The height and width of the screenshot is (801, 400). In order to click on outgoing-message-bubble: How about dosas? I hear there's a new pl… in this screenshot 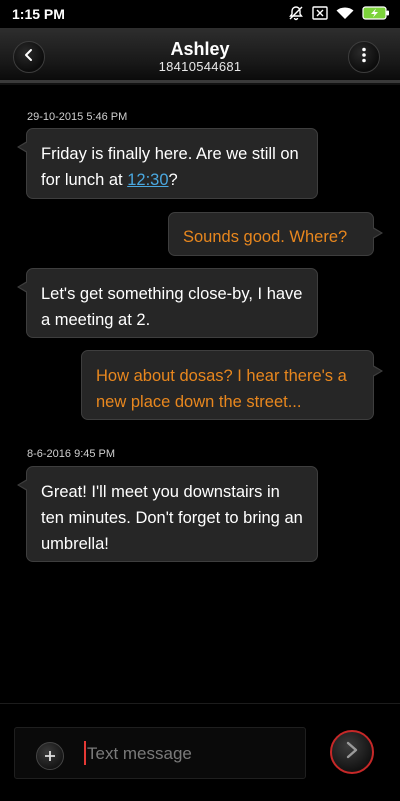, I will do `click(232, 385)`.